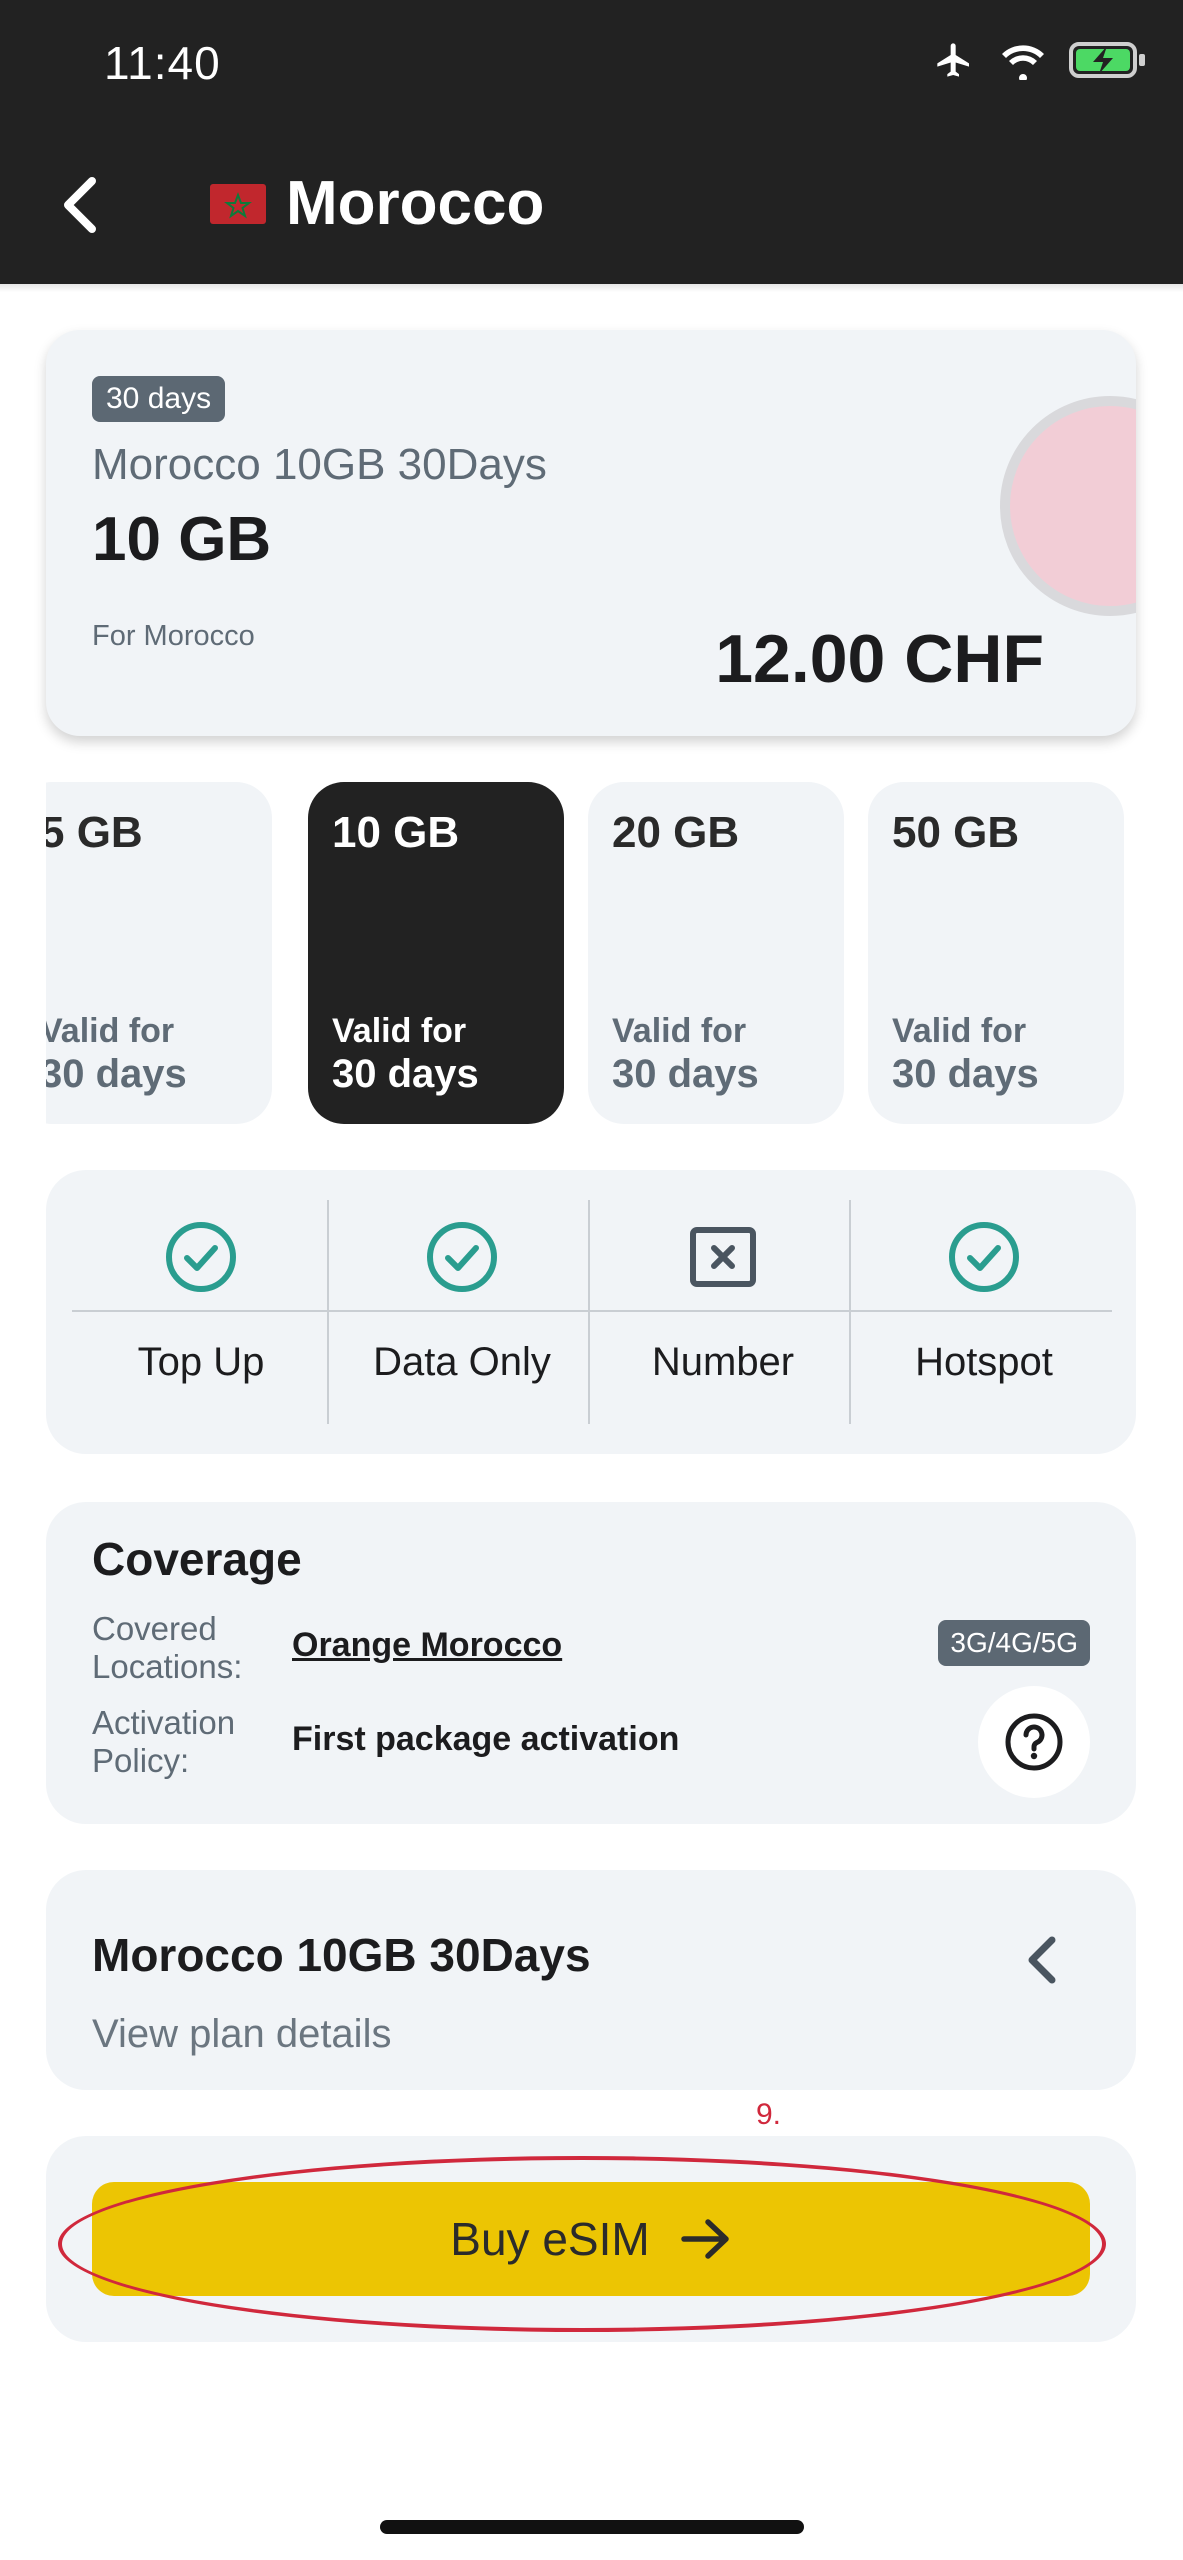 The height and width of the screenshot is (2560, 1183). What do you see at coordinates (94, 832) in the screenshot?
I see `package-size: 5 GB` at bounding box center [94, 832].